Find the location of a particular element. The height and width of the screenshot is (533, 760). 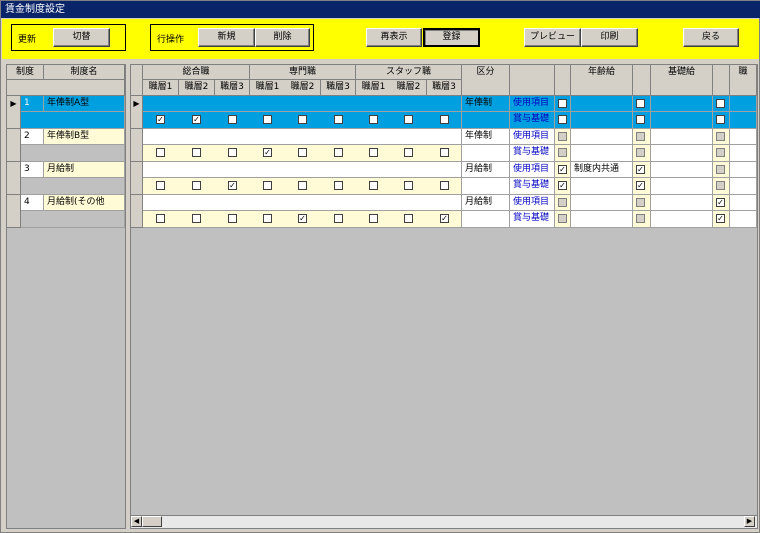

system-list-grid: 制度 制度名 ▶ 1 年俸制A型 2 年俸制B型 3 月給制 4 月給制(その他 is located at coordinates (66, 296).